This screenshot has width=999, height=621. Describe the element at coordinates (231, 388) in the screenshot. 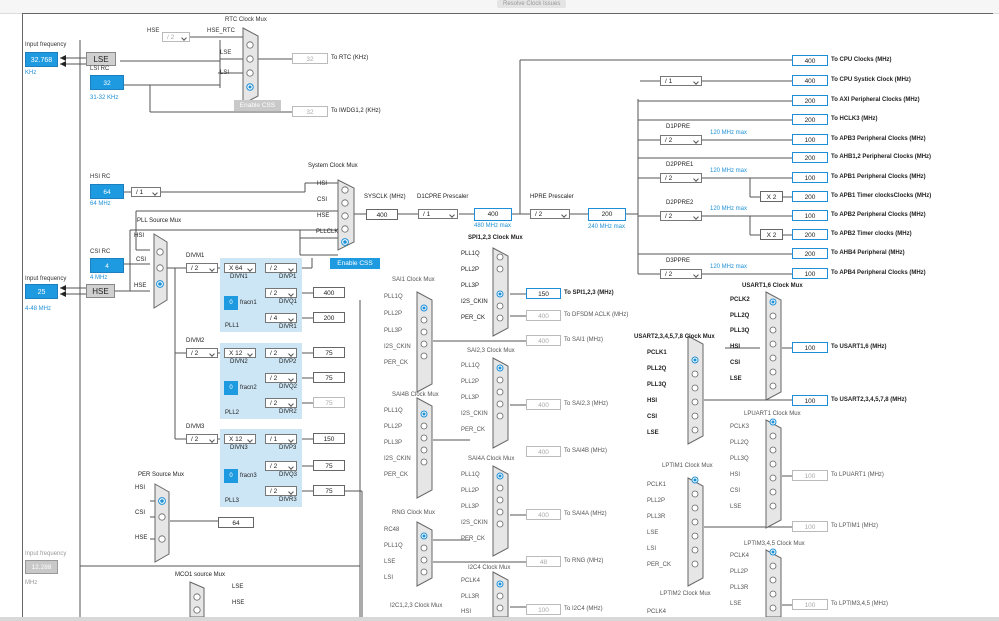

I see `fracn2-value: 0` at that location.